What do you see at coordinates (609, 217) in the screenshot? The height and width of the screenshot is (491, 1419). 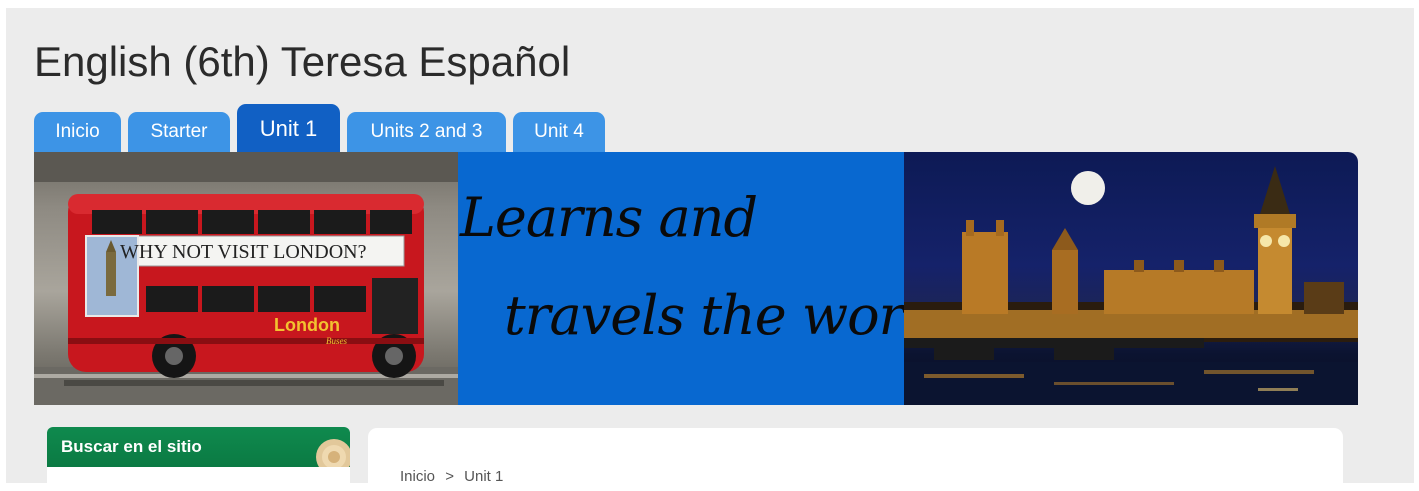 I see `slogan-line-1: Learns and` at bounding box center [609, 217].